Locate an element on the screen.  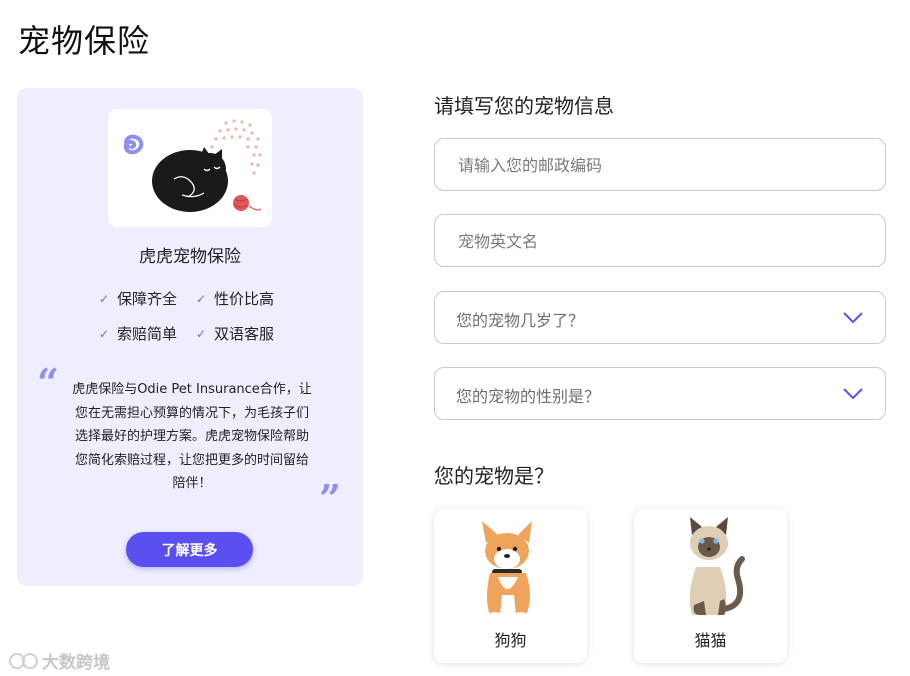
feature-label: 双语客服 is located at coordinates (244, 334).